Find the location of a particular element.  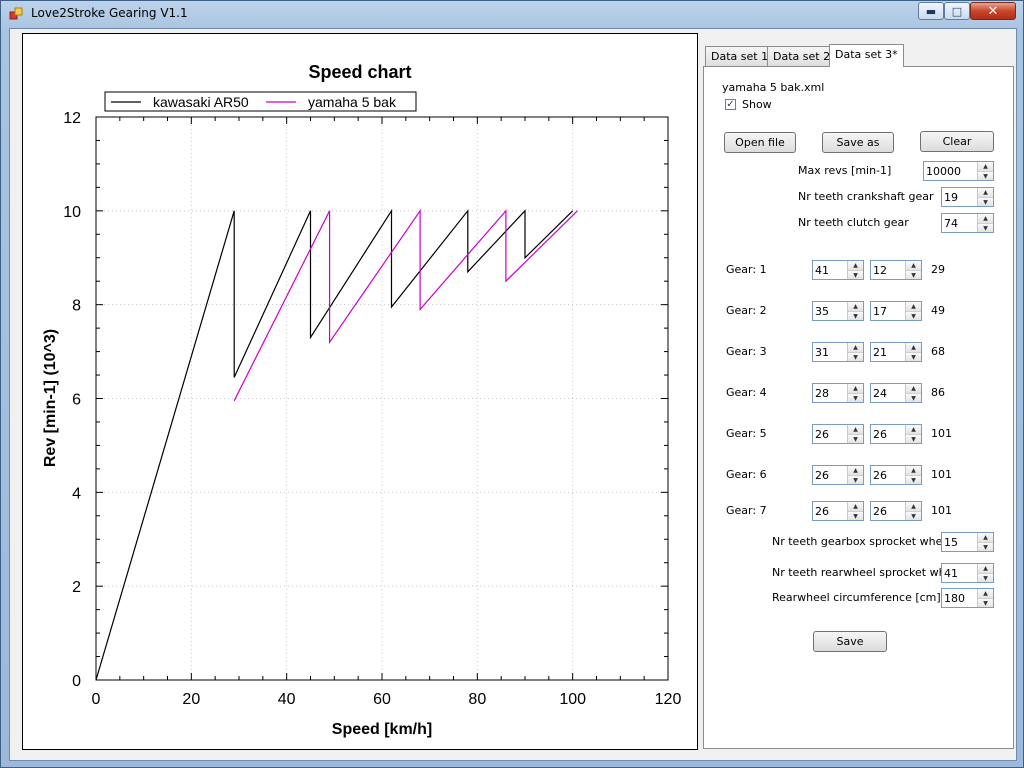

tab-data-set-2: Data set 2 is located at coordinates (802, 56).